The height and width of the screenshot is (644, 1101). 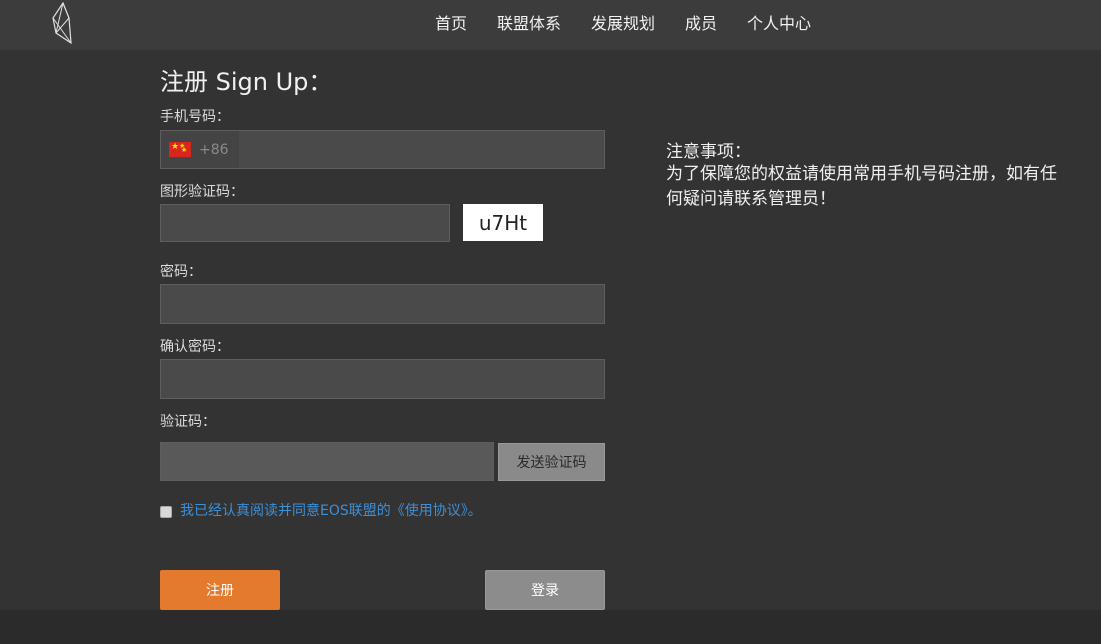 I want to click on sms-code-input, so click(x=327, y=461).